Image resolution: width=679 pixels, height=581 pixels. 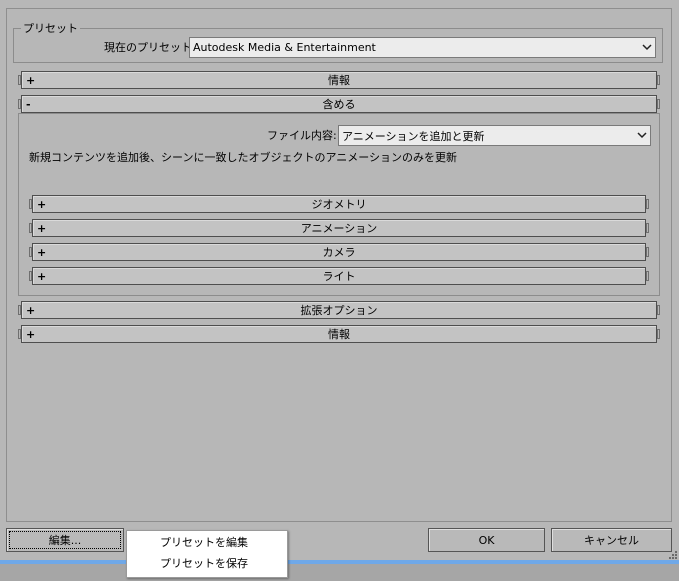 I want to click on rollout-title: ジオメトリ, so click(x=339, y=204).